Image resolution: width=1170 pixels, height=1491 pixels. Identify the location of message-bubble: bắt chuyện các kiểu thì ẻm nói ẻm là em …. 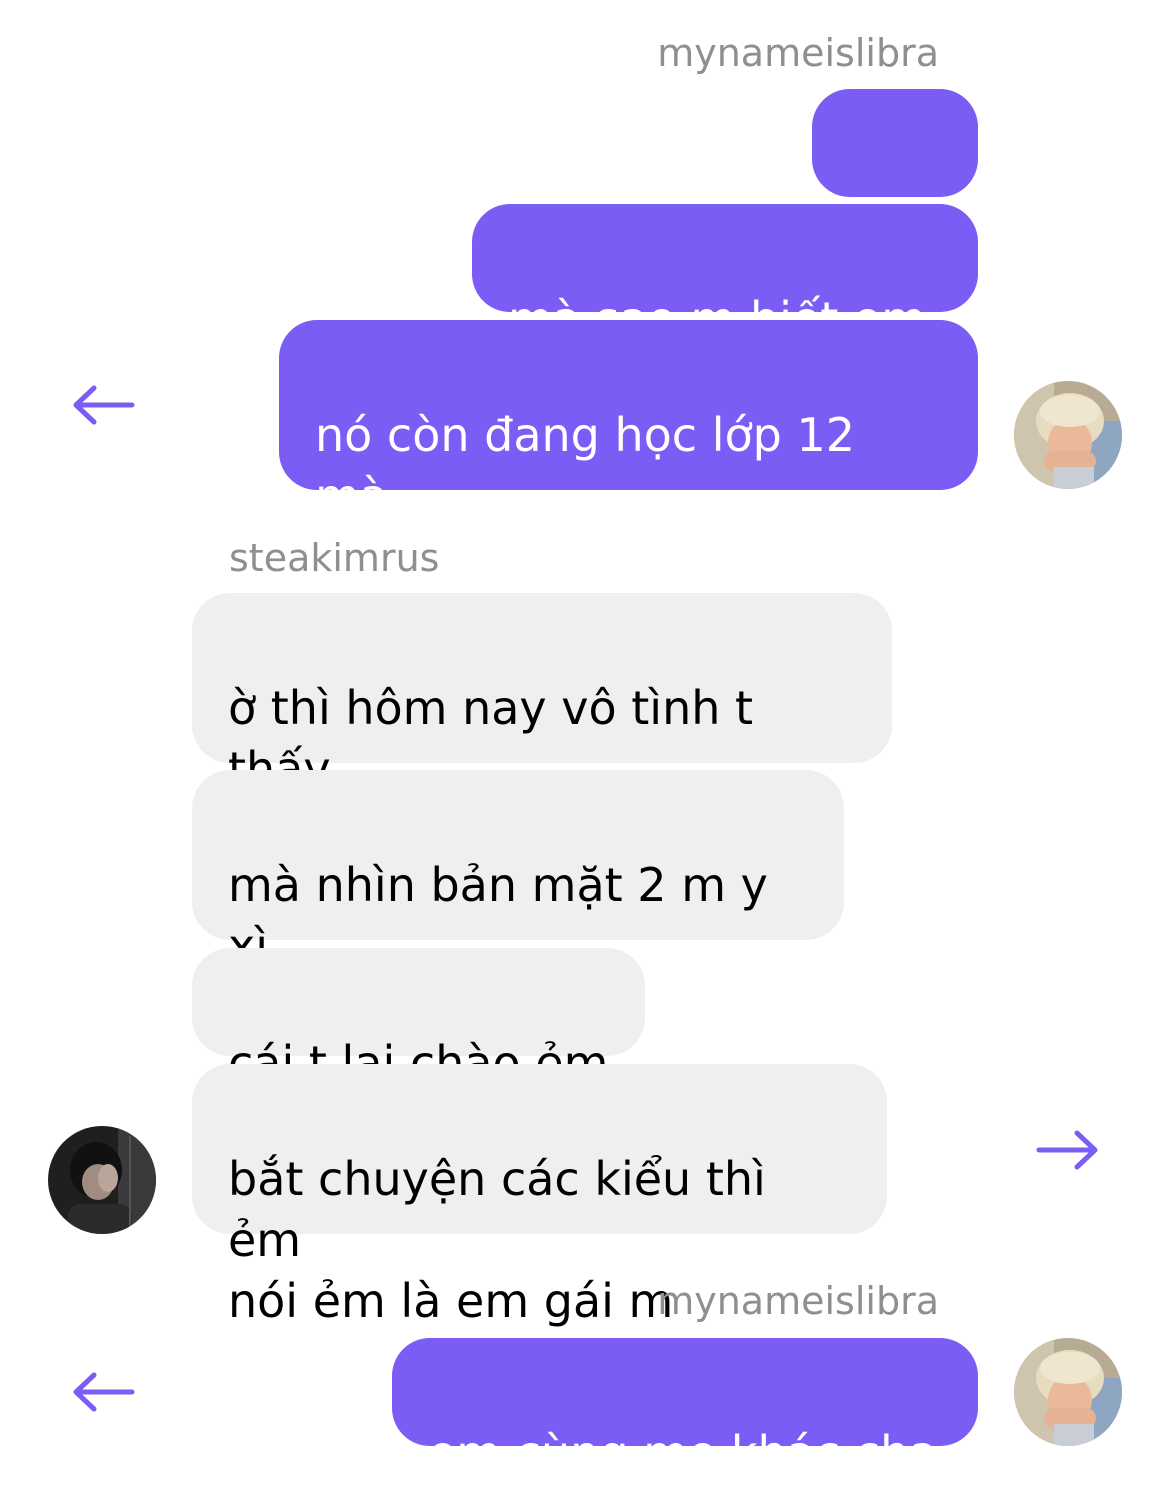
(539, 1196).